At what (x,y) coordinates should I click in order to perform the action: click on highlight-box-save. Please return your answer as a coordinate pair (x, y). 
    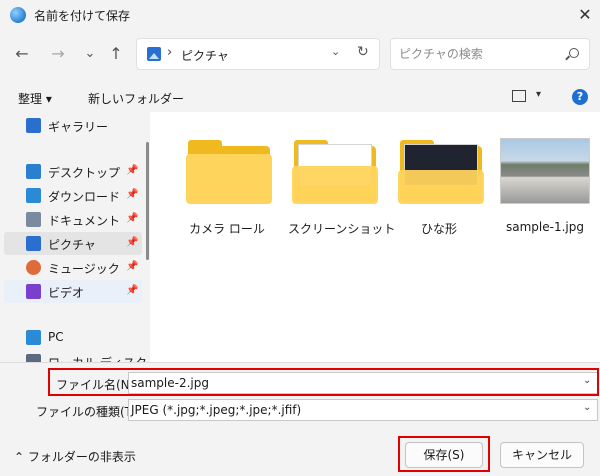
    Looking at the image, I should click on (444, 454).